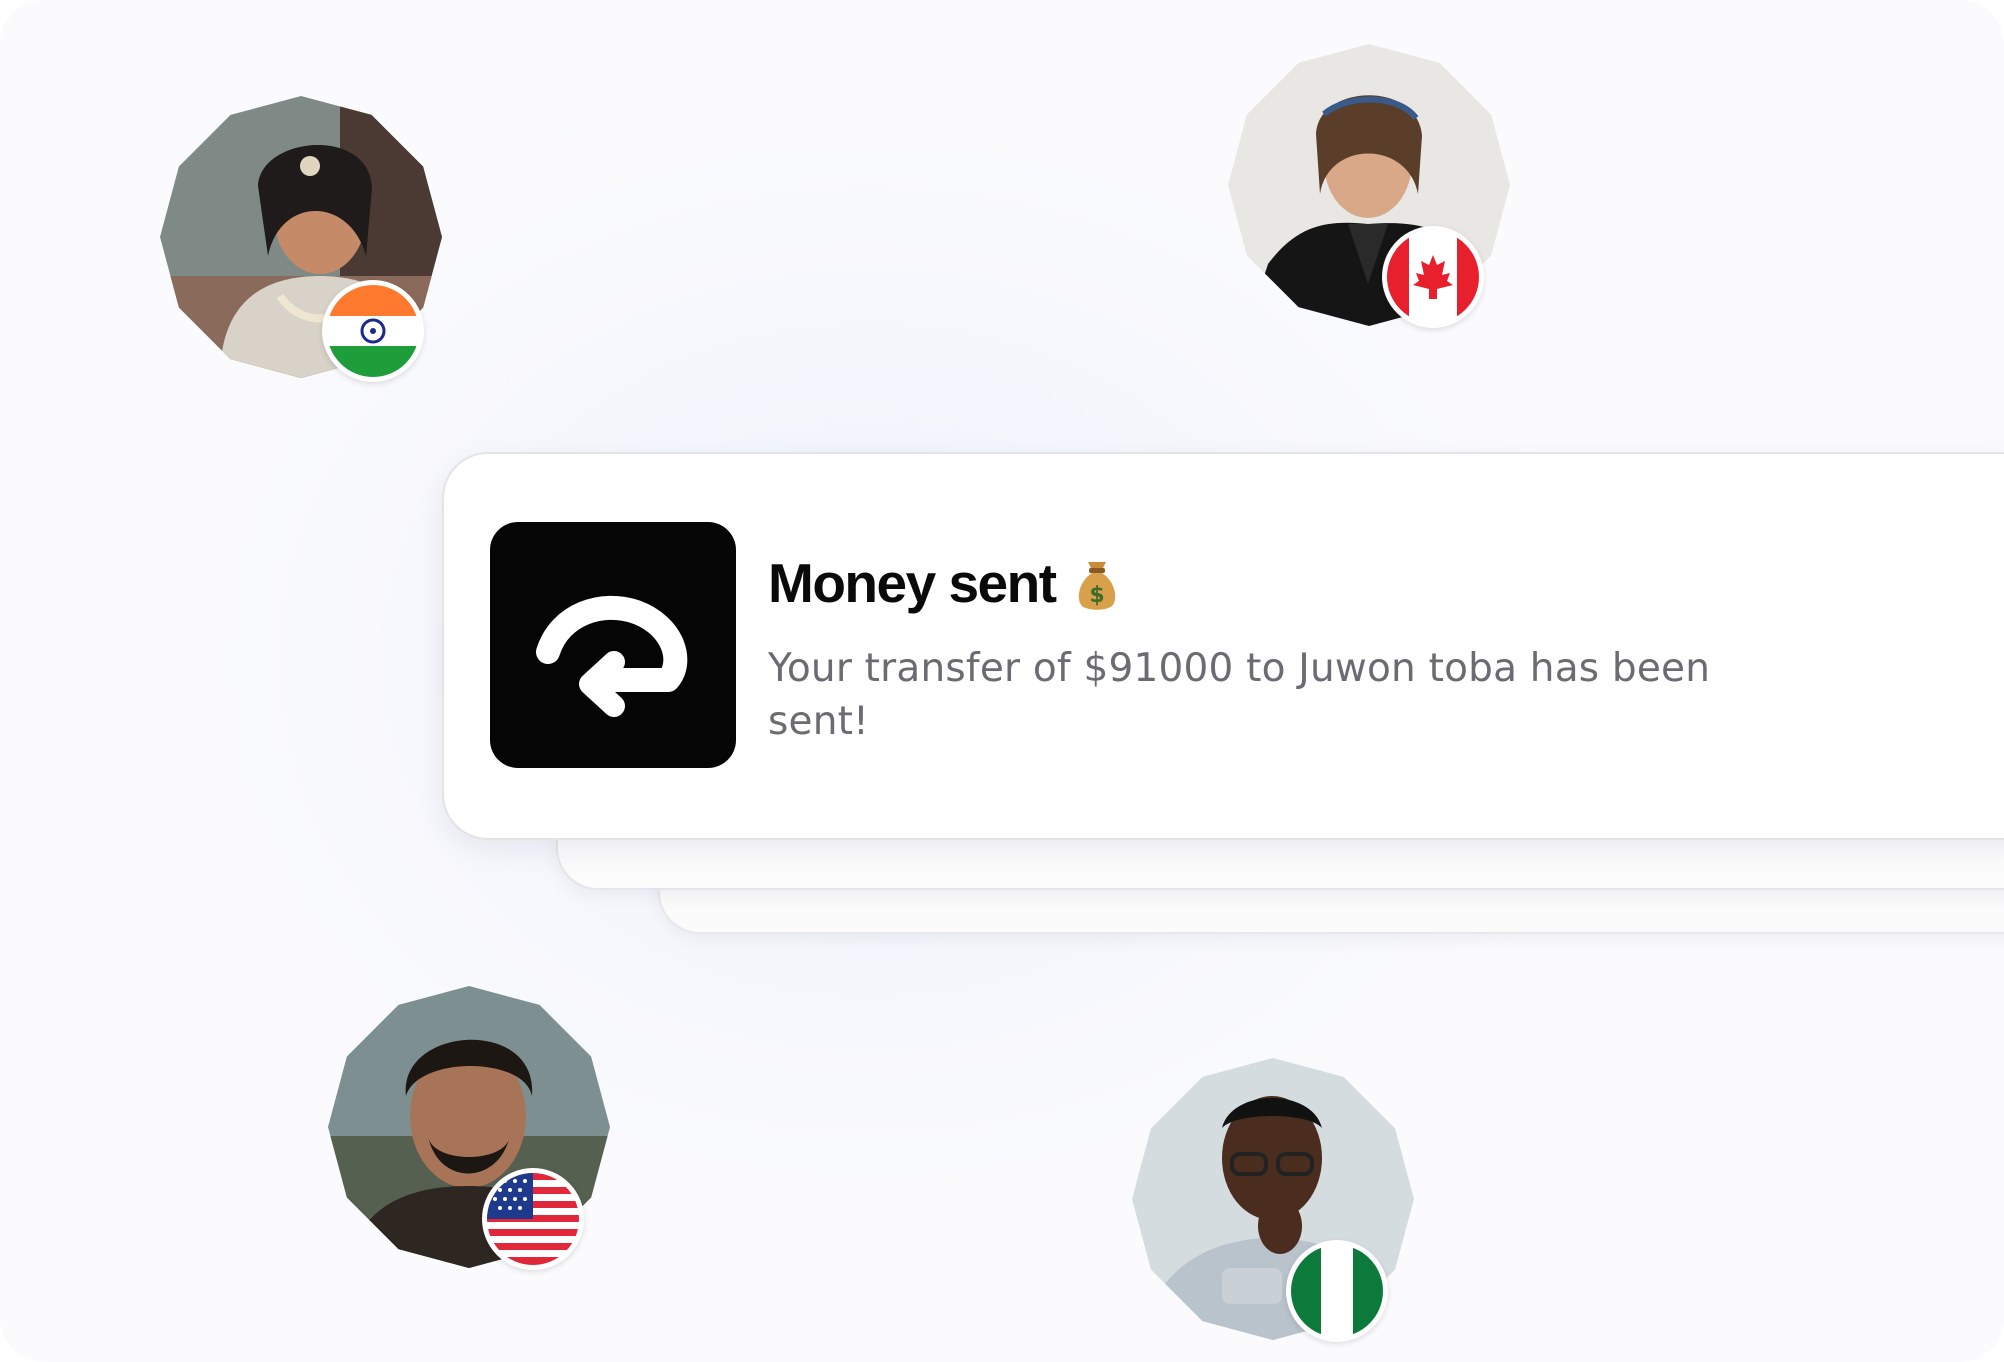 This screenshot has height=1362, width=2004. What do you see at coordinates (1369, 186) in the screenshot?
I see `avatar-canada` at bounding box center [1369, 186].